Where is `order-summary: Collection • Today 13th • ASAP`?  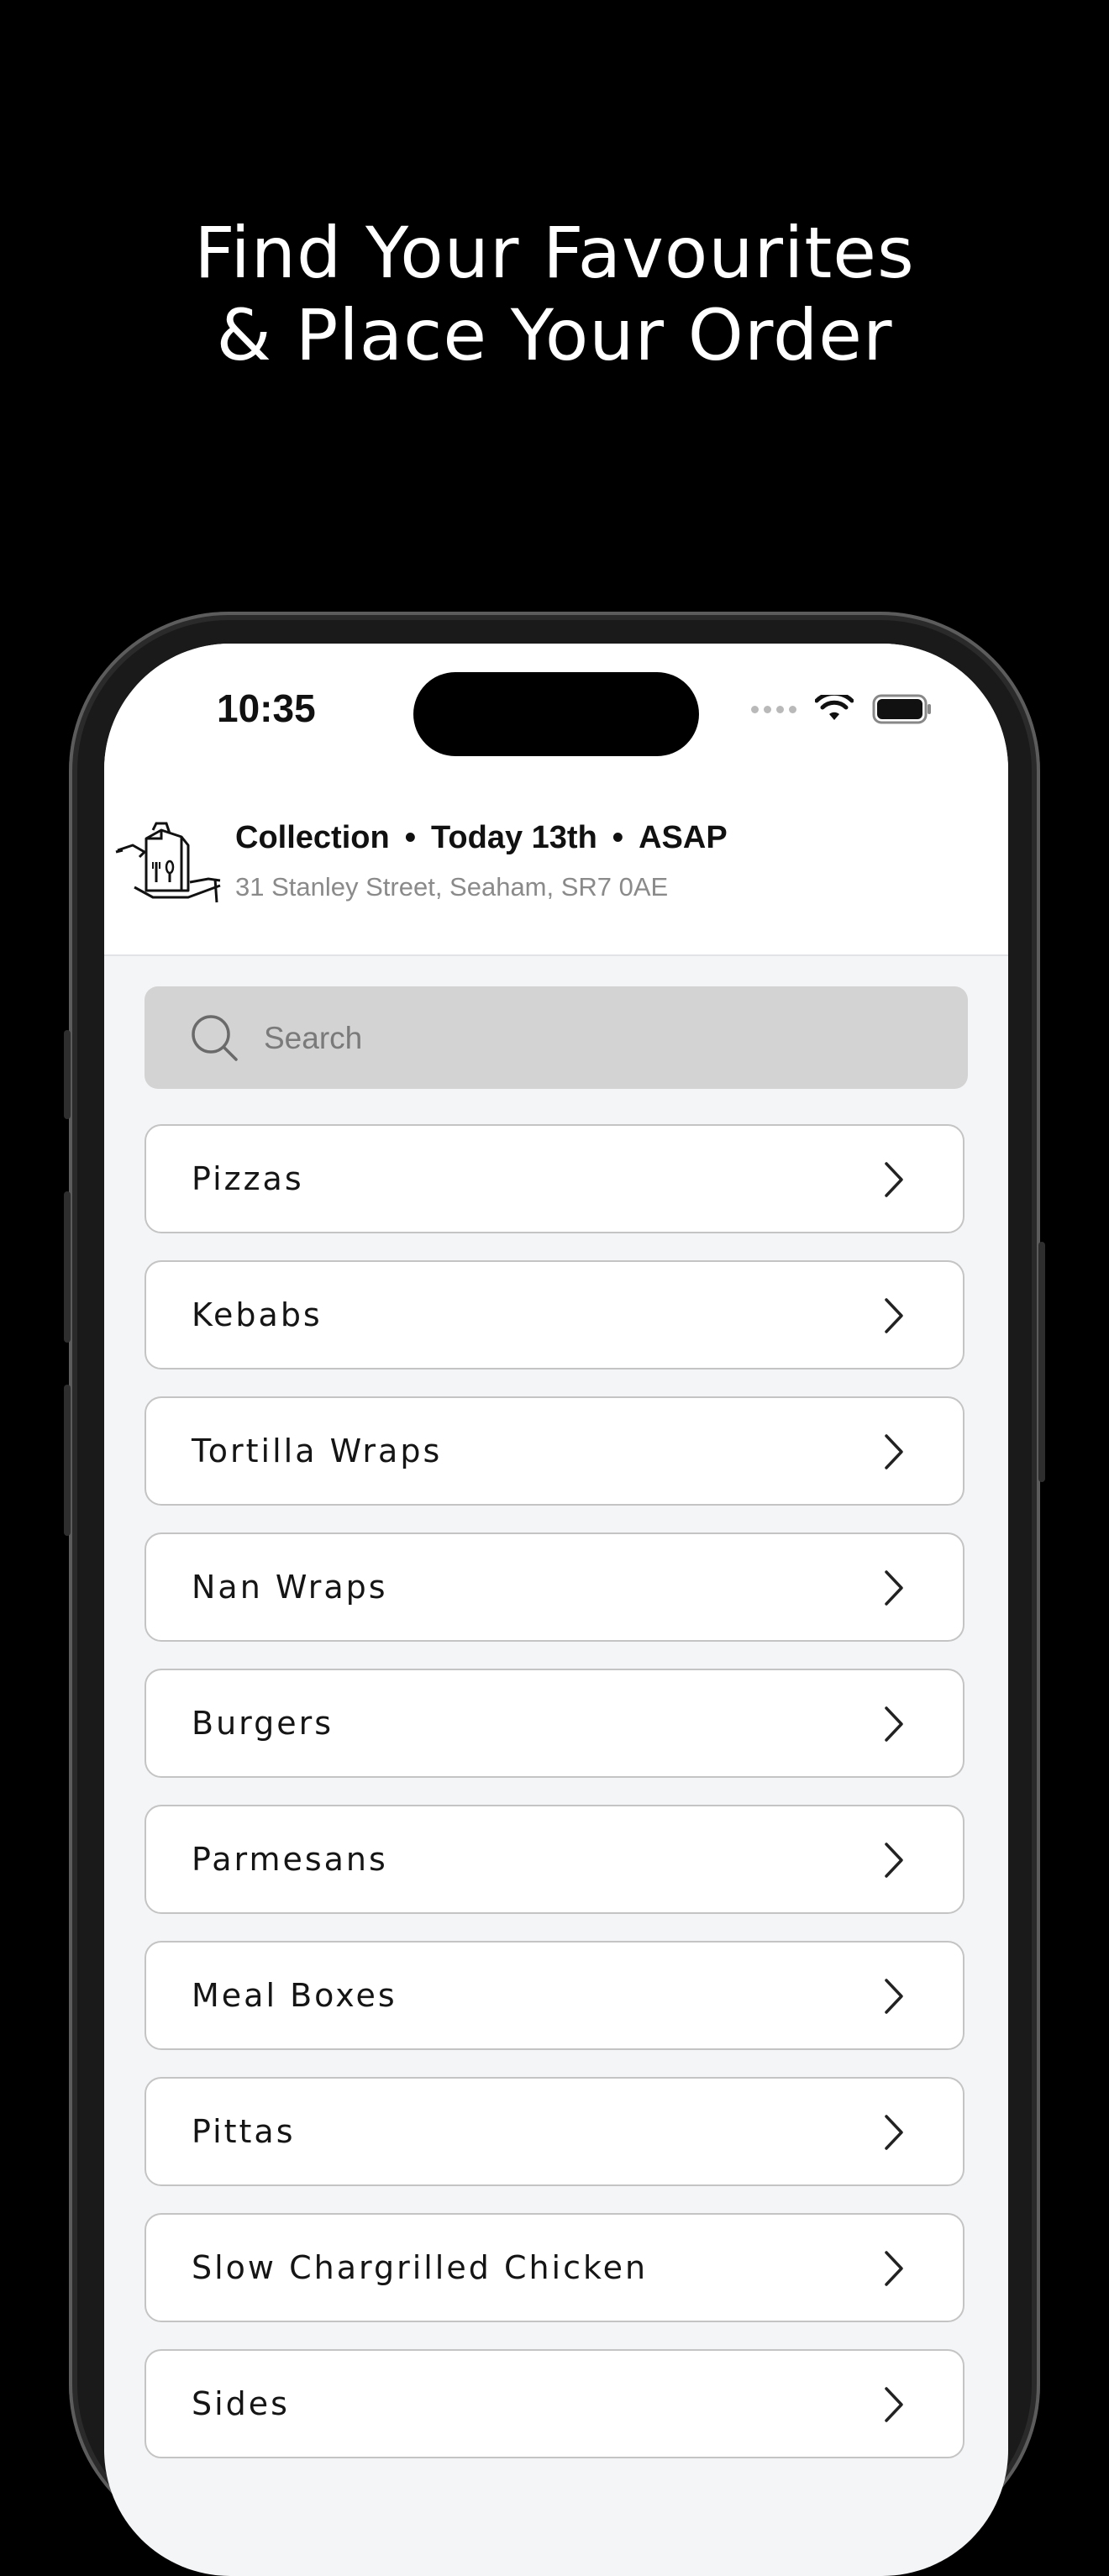
order-summary: Collection • Today 13th • ASAP is located at coordinates (481, 838).